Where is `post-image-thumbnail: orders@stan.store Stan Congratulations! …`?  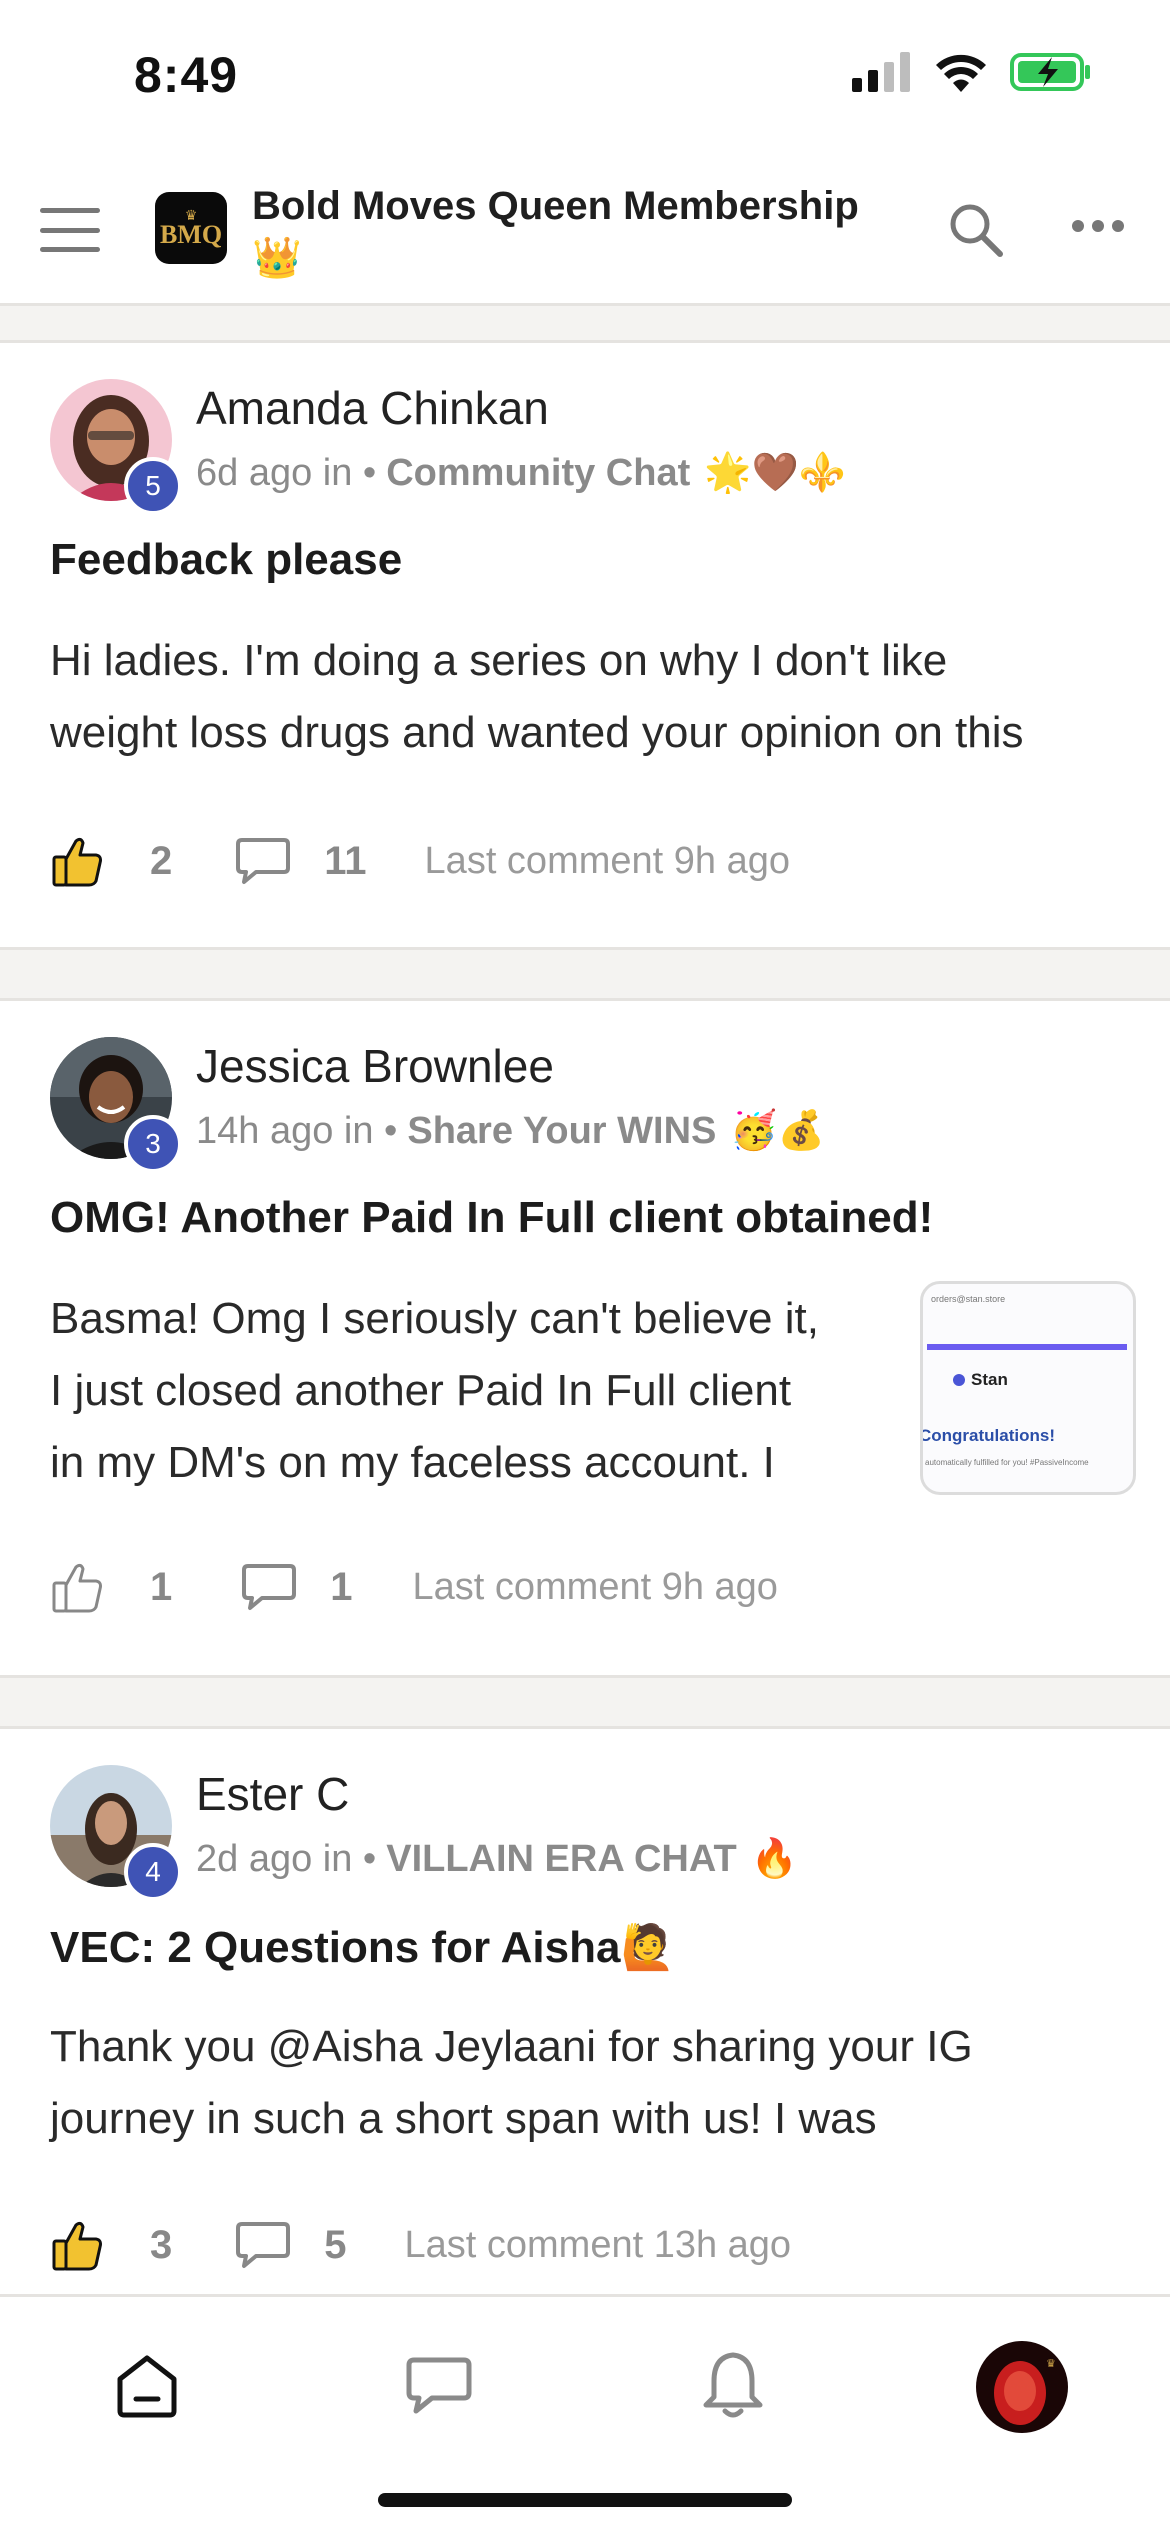
post-image-thumbnail: orders@stan.store Stan Congratulations! … is located at coordinates (1028, 1388).